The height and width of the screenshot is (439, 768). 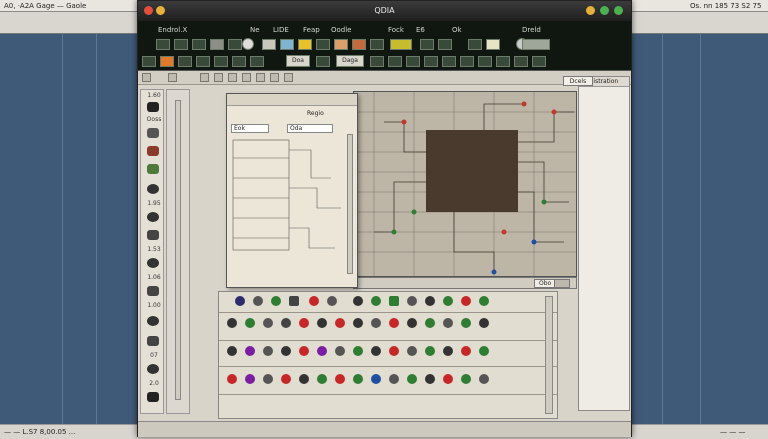 I want to click on component-icon, so click(x=341, y=44).